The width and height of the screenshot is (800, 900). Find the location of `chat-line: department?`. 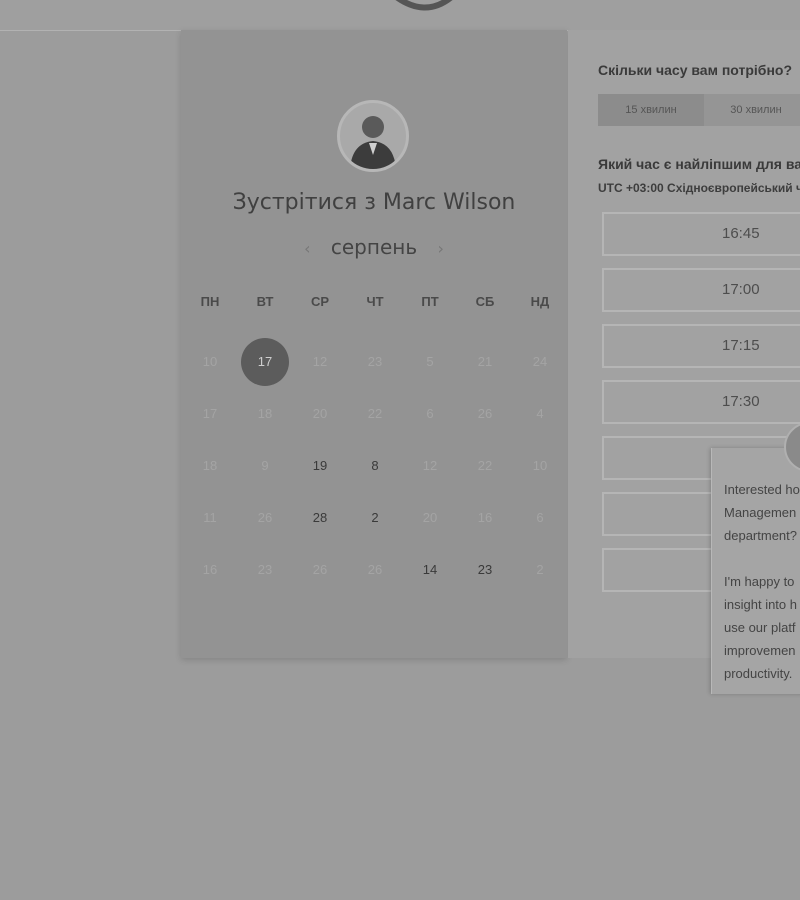

chat-line: department? is located at coordinates (760, 535).